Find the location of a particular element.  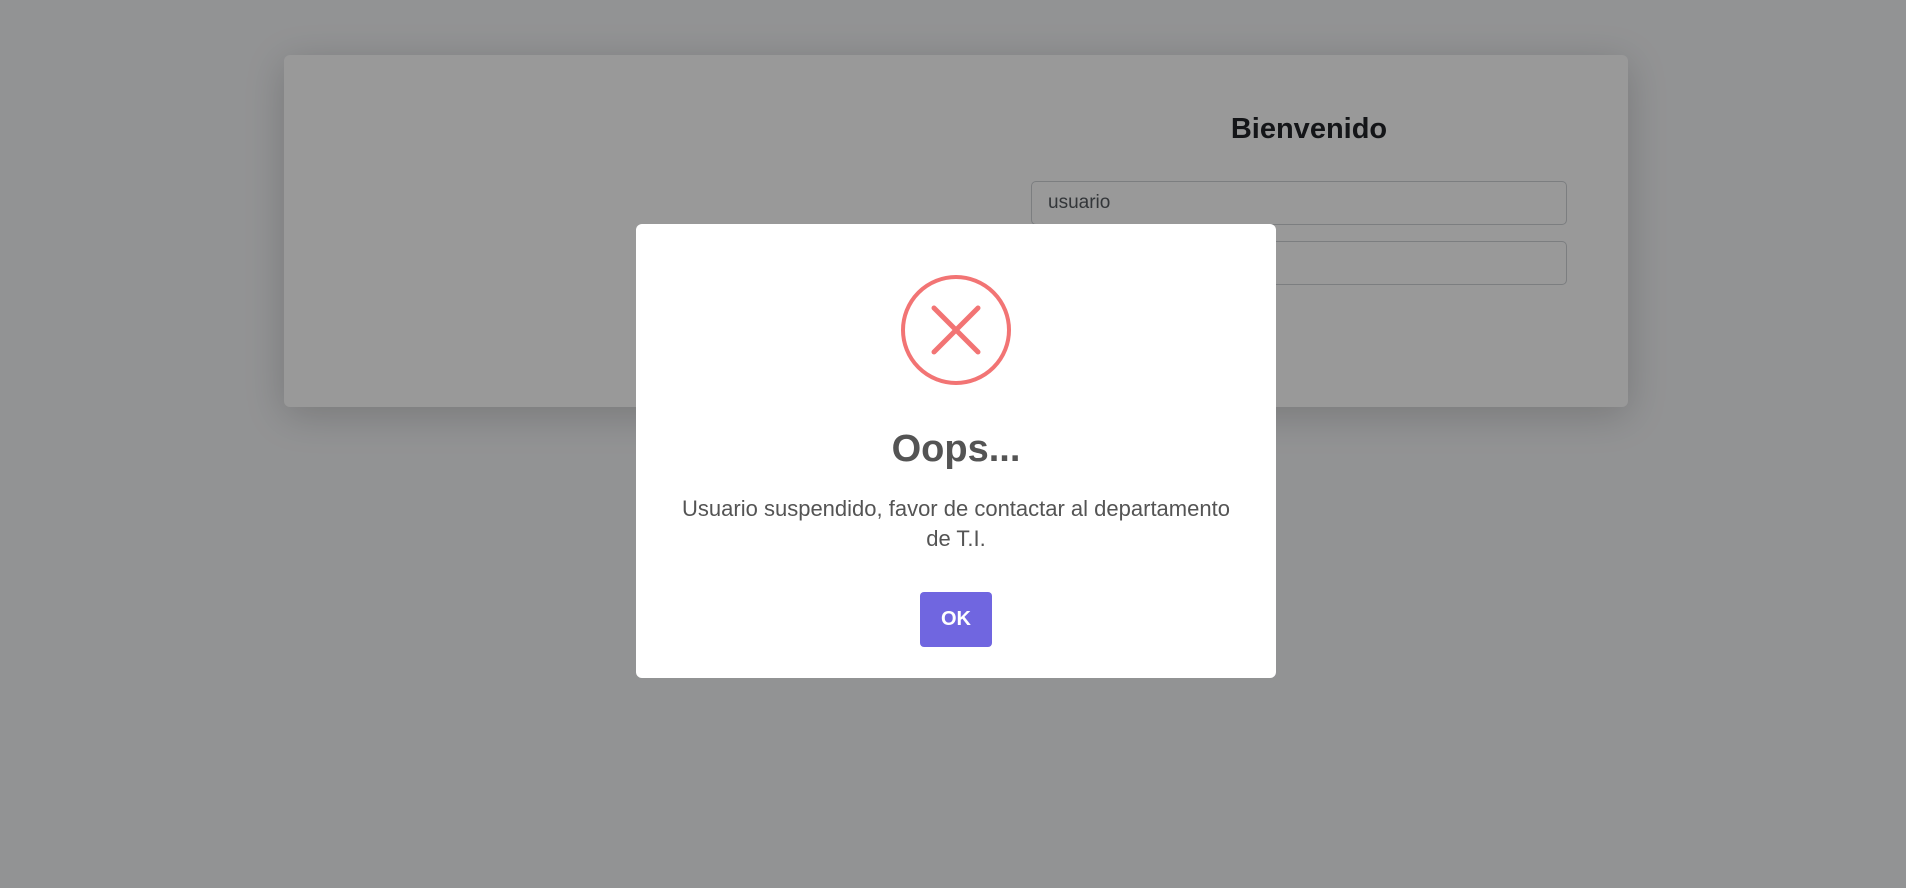

confirm-button: OK is located at coordinates (956, 619).